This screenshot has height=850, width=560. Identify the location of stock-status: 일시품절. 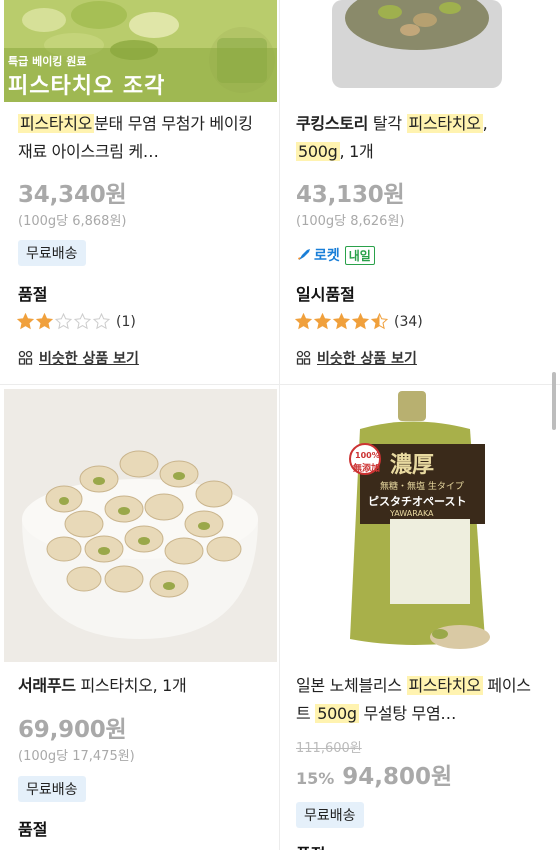
(325, 294).